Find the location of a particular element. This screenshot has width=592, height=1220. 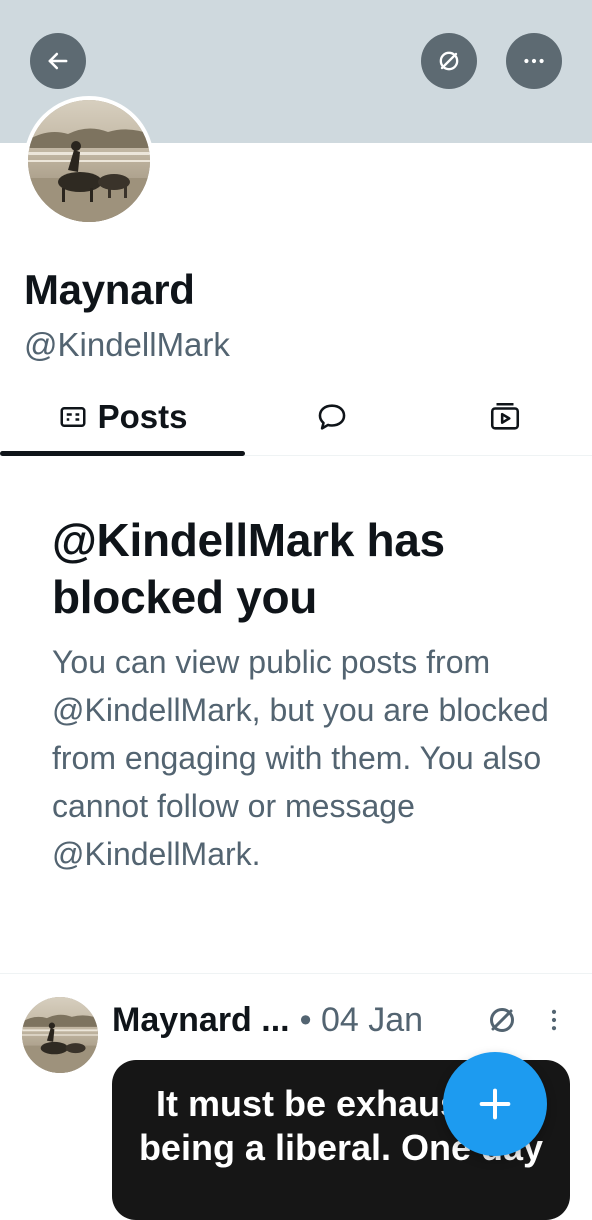

arrow-left-icon is located at coordinates (58, 61).